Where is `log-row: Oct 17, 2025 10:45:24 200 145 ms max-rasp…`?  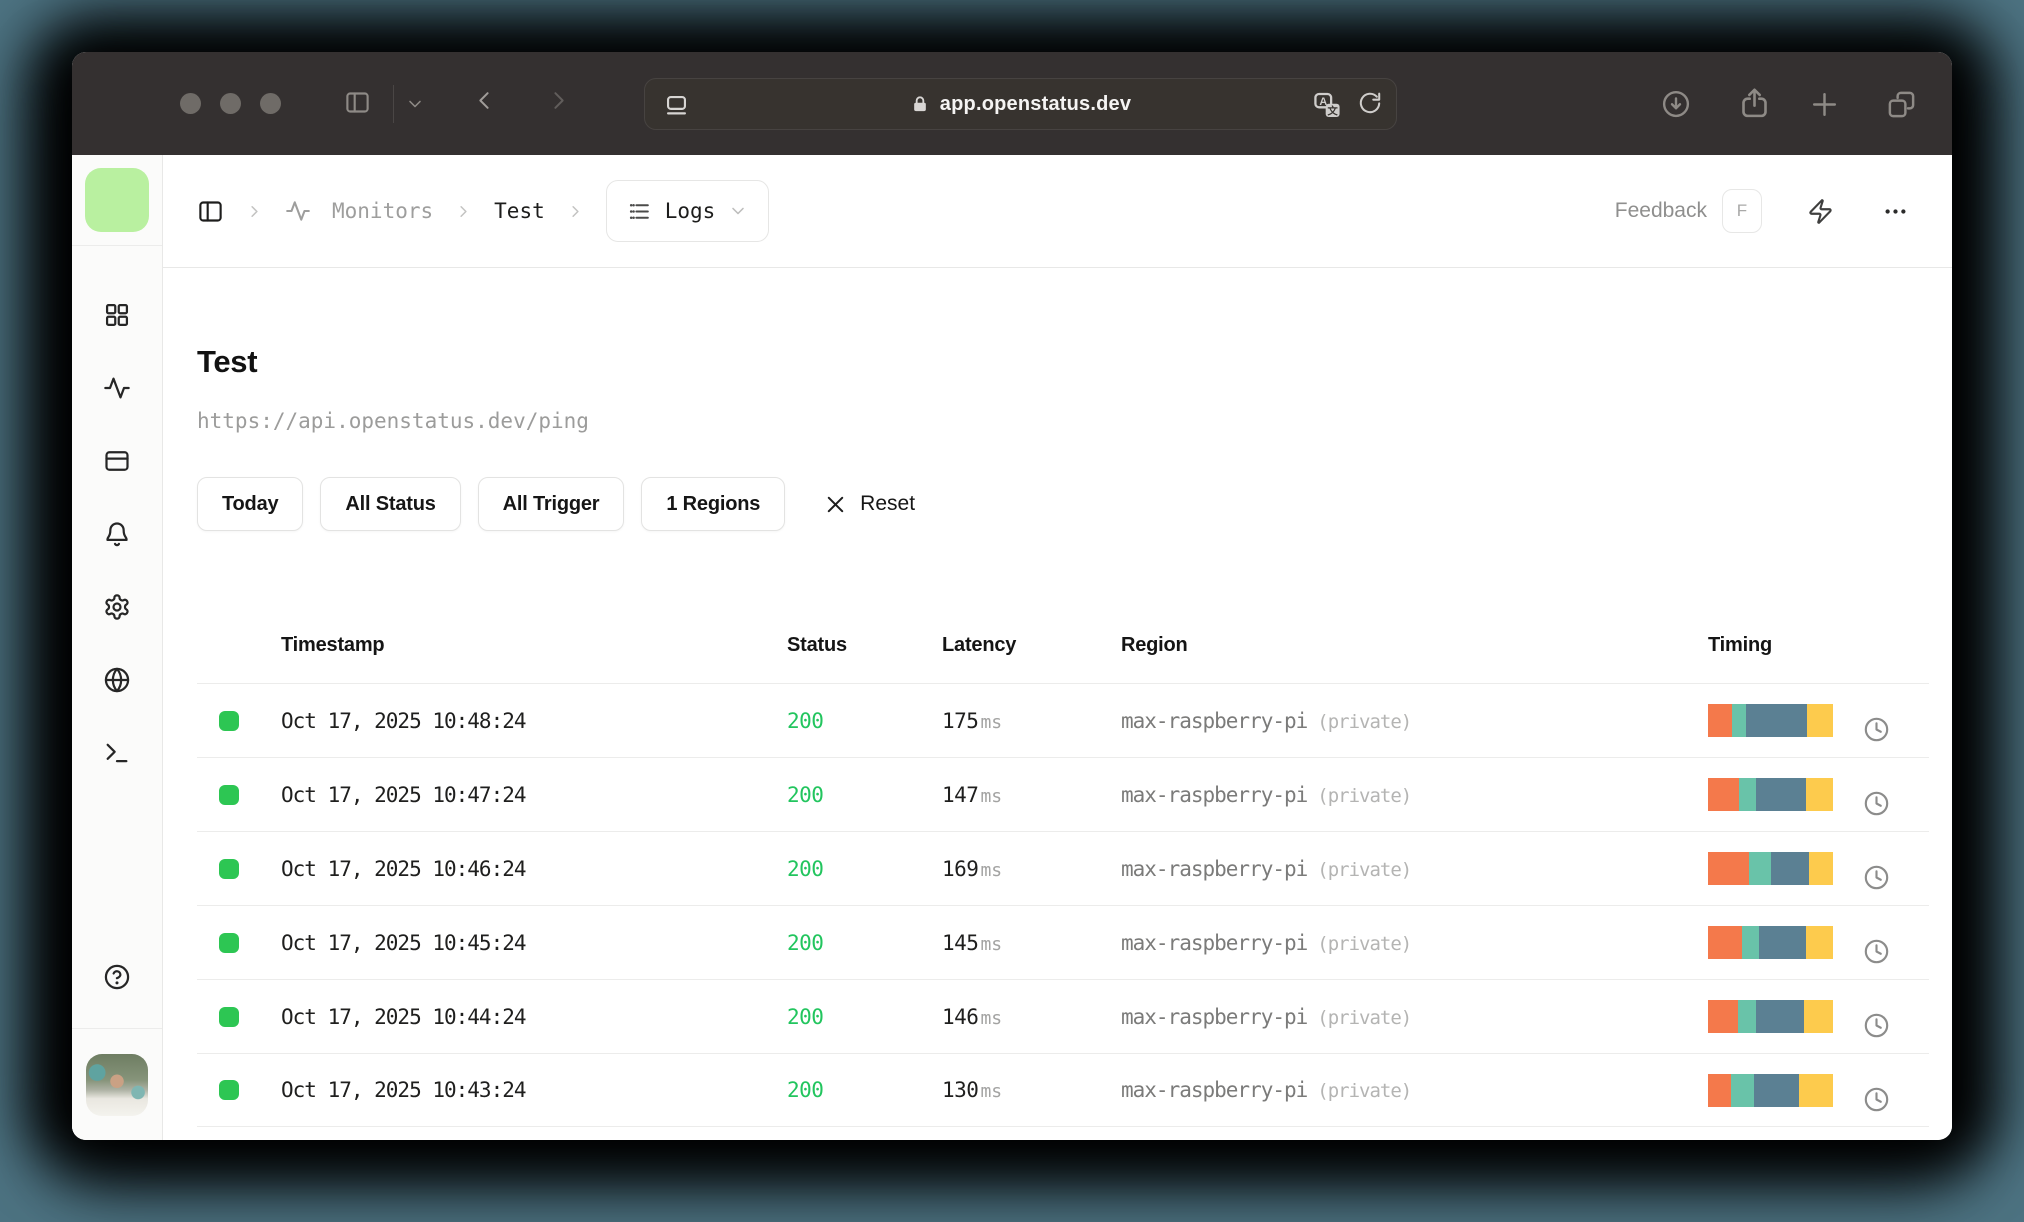 log-row: Oct 17, 2025 10:45:24 200 145 ms max-rasp… is located at coordinates (1063, 942).